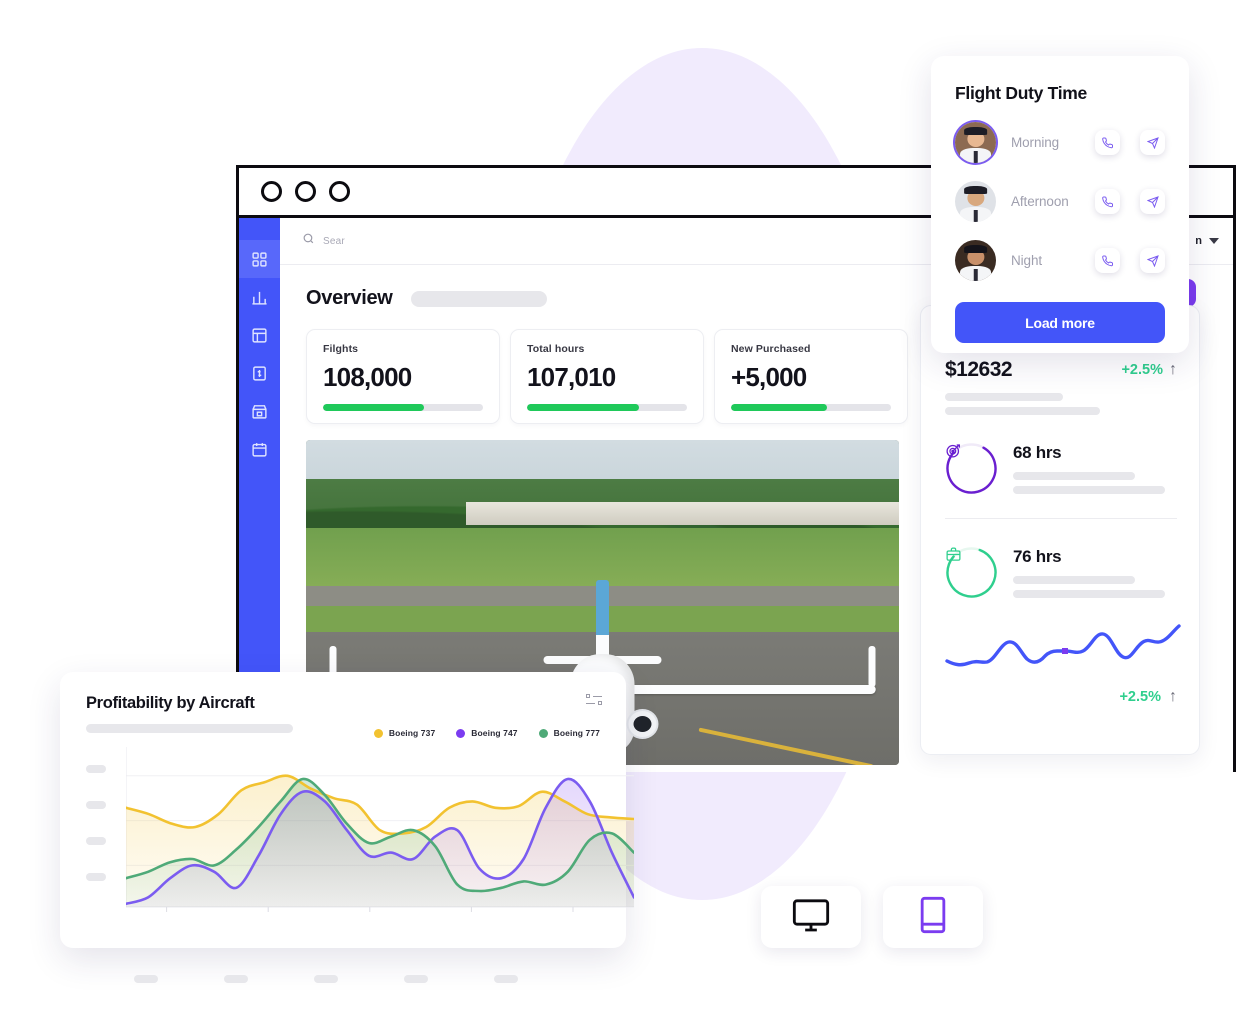 This screenshot has width=1248, height=1012. I want to click on spark-delta-percent: +2.5%, so click(1140, 697).